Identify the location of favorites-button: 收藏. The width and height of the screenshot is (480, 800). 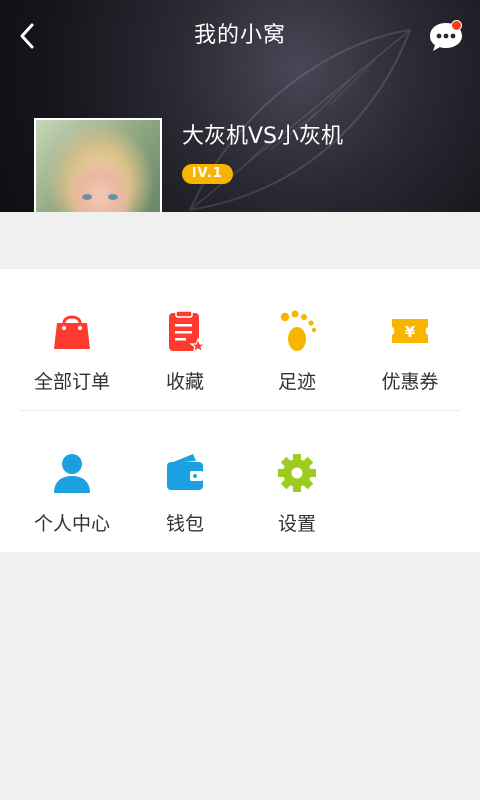
(185, 339).